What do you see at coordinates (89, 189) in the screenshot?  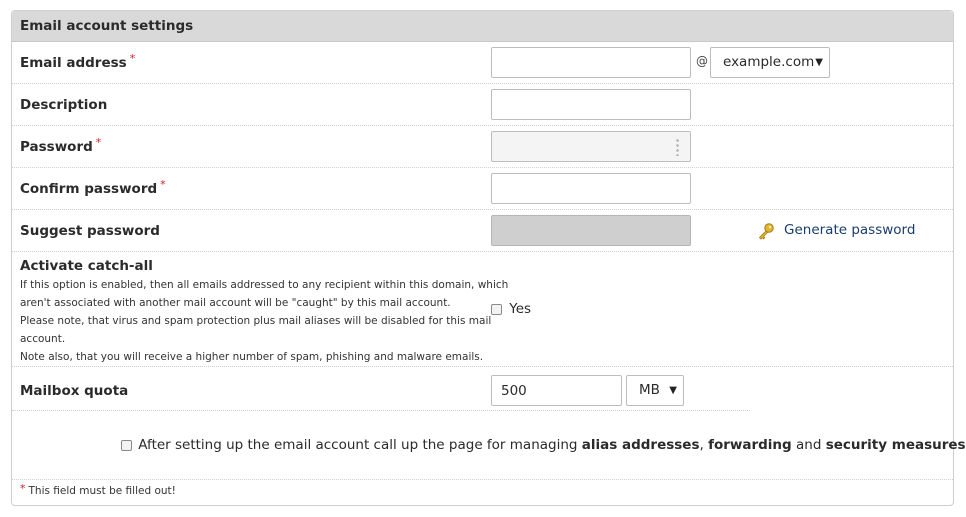 I see `confirm-password-label: Confirm password` at bounding box center [89, 189].